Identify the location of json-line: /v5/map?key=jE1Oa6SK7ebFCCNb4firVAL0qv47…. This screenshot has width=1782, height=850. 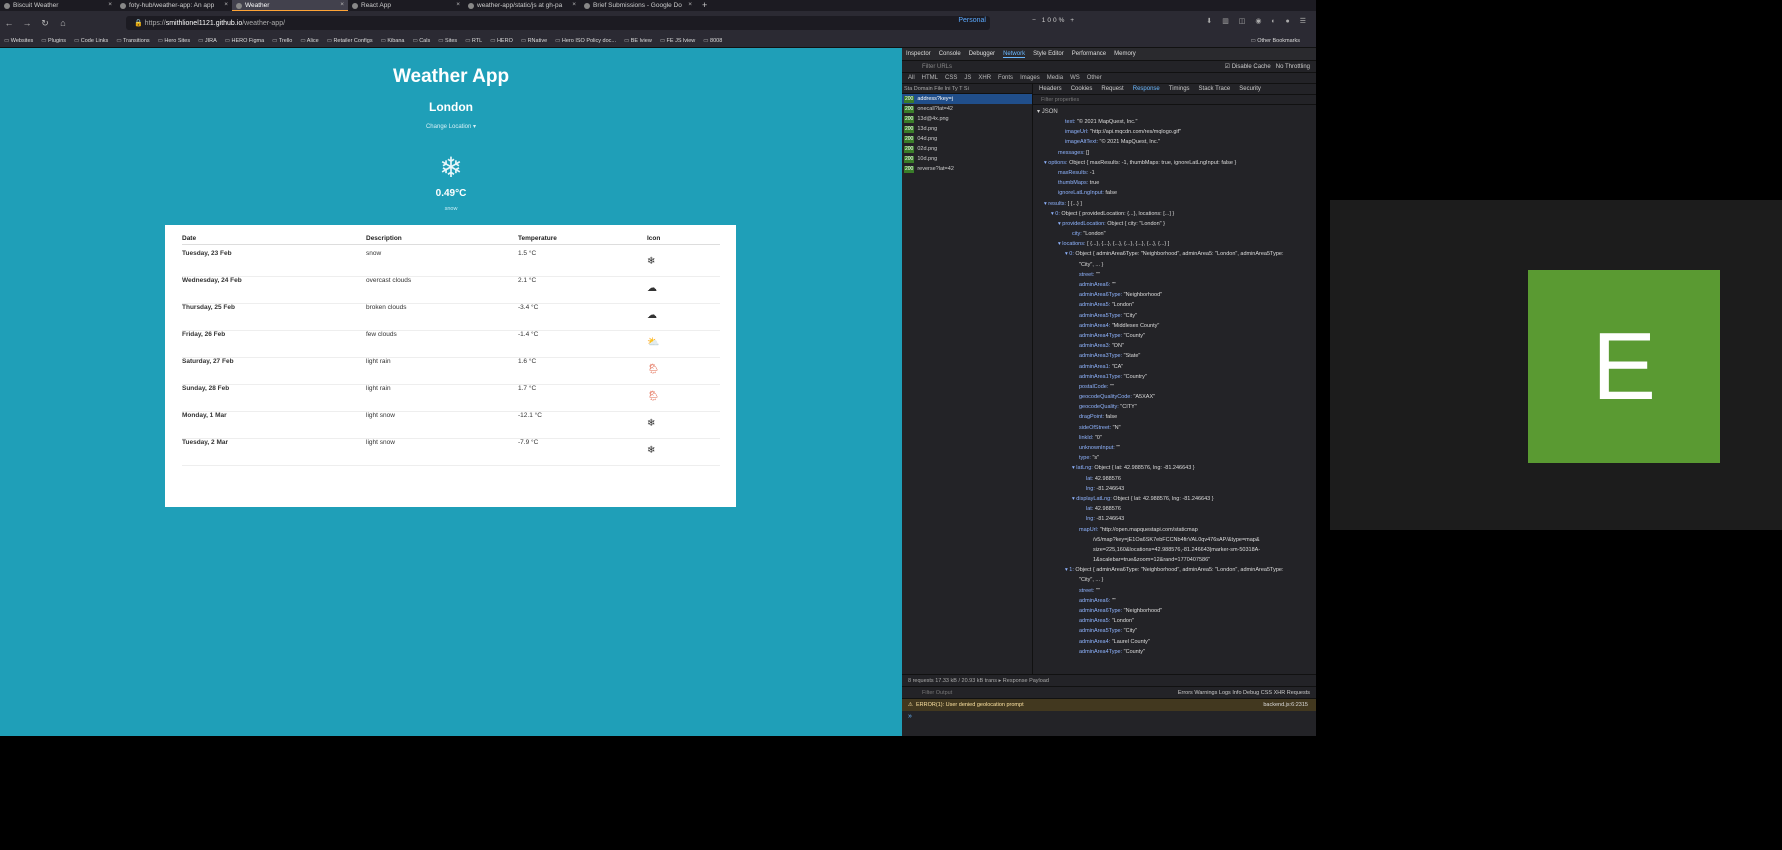
(1174, 540).